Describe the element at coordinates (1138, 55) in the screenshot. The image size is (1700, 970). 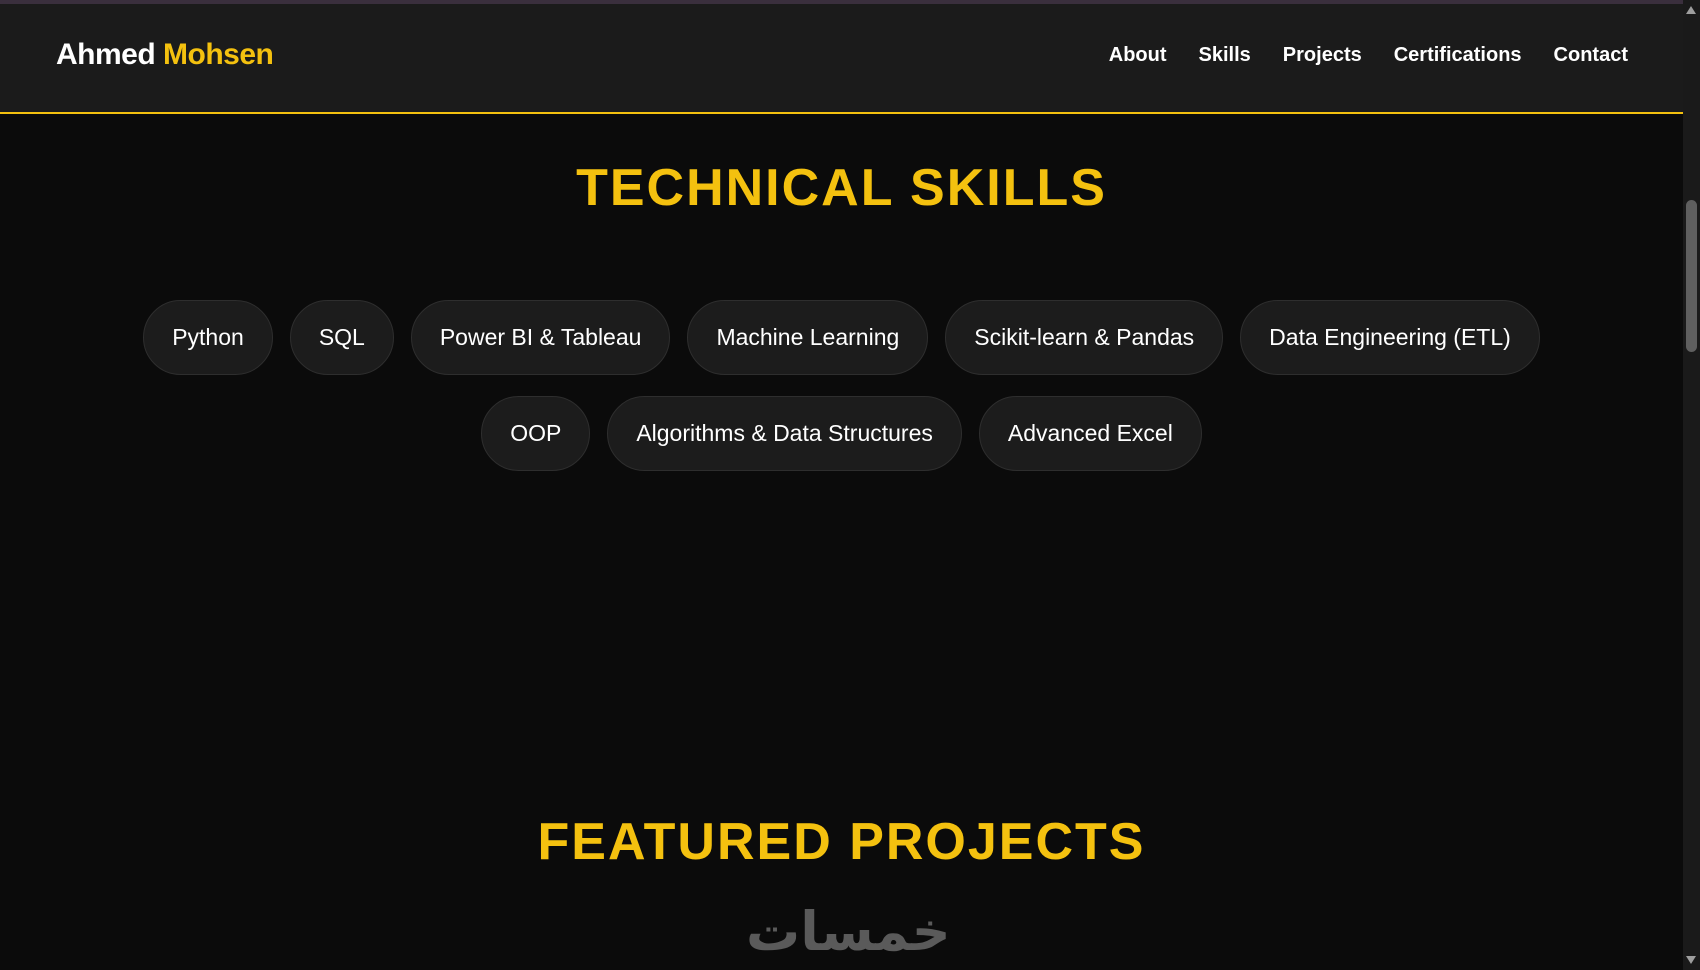
I see `nav-about: About` at that location.